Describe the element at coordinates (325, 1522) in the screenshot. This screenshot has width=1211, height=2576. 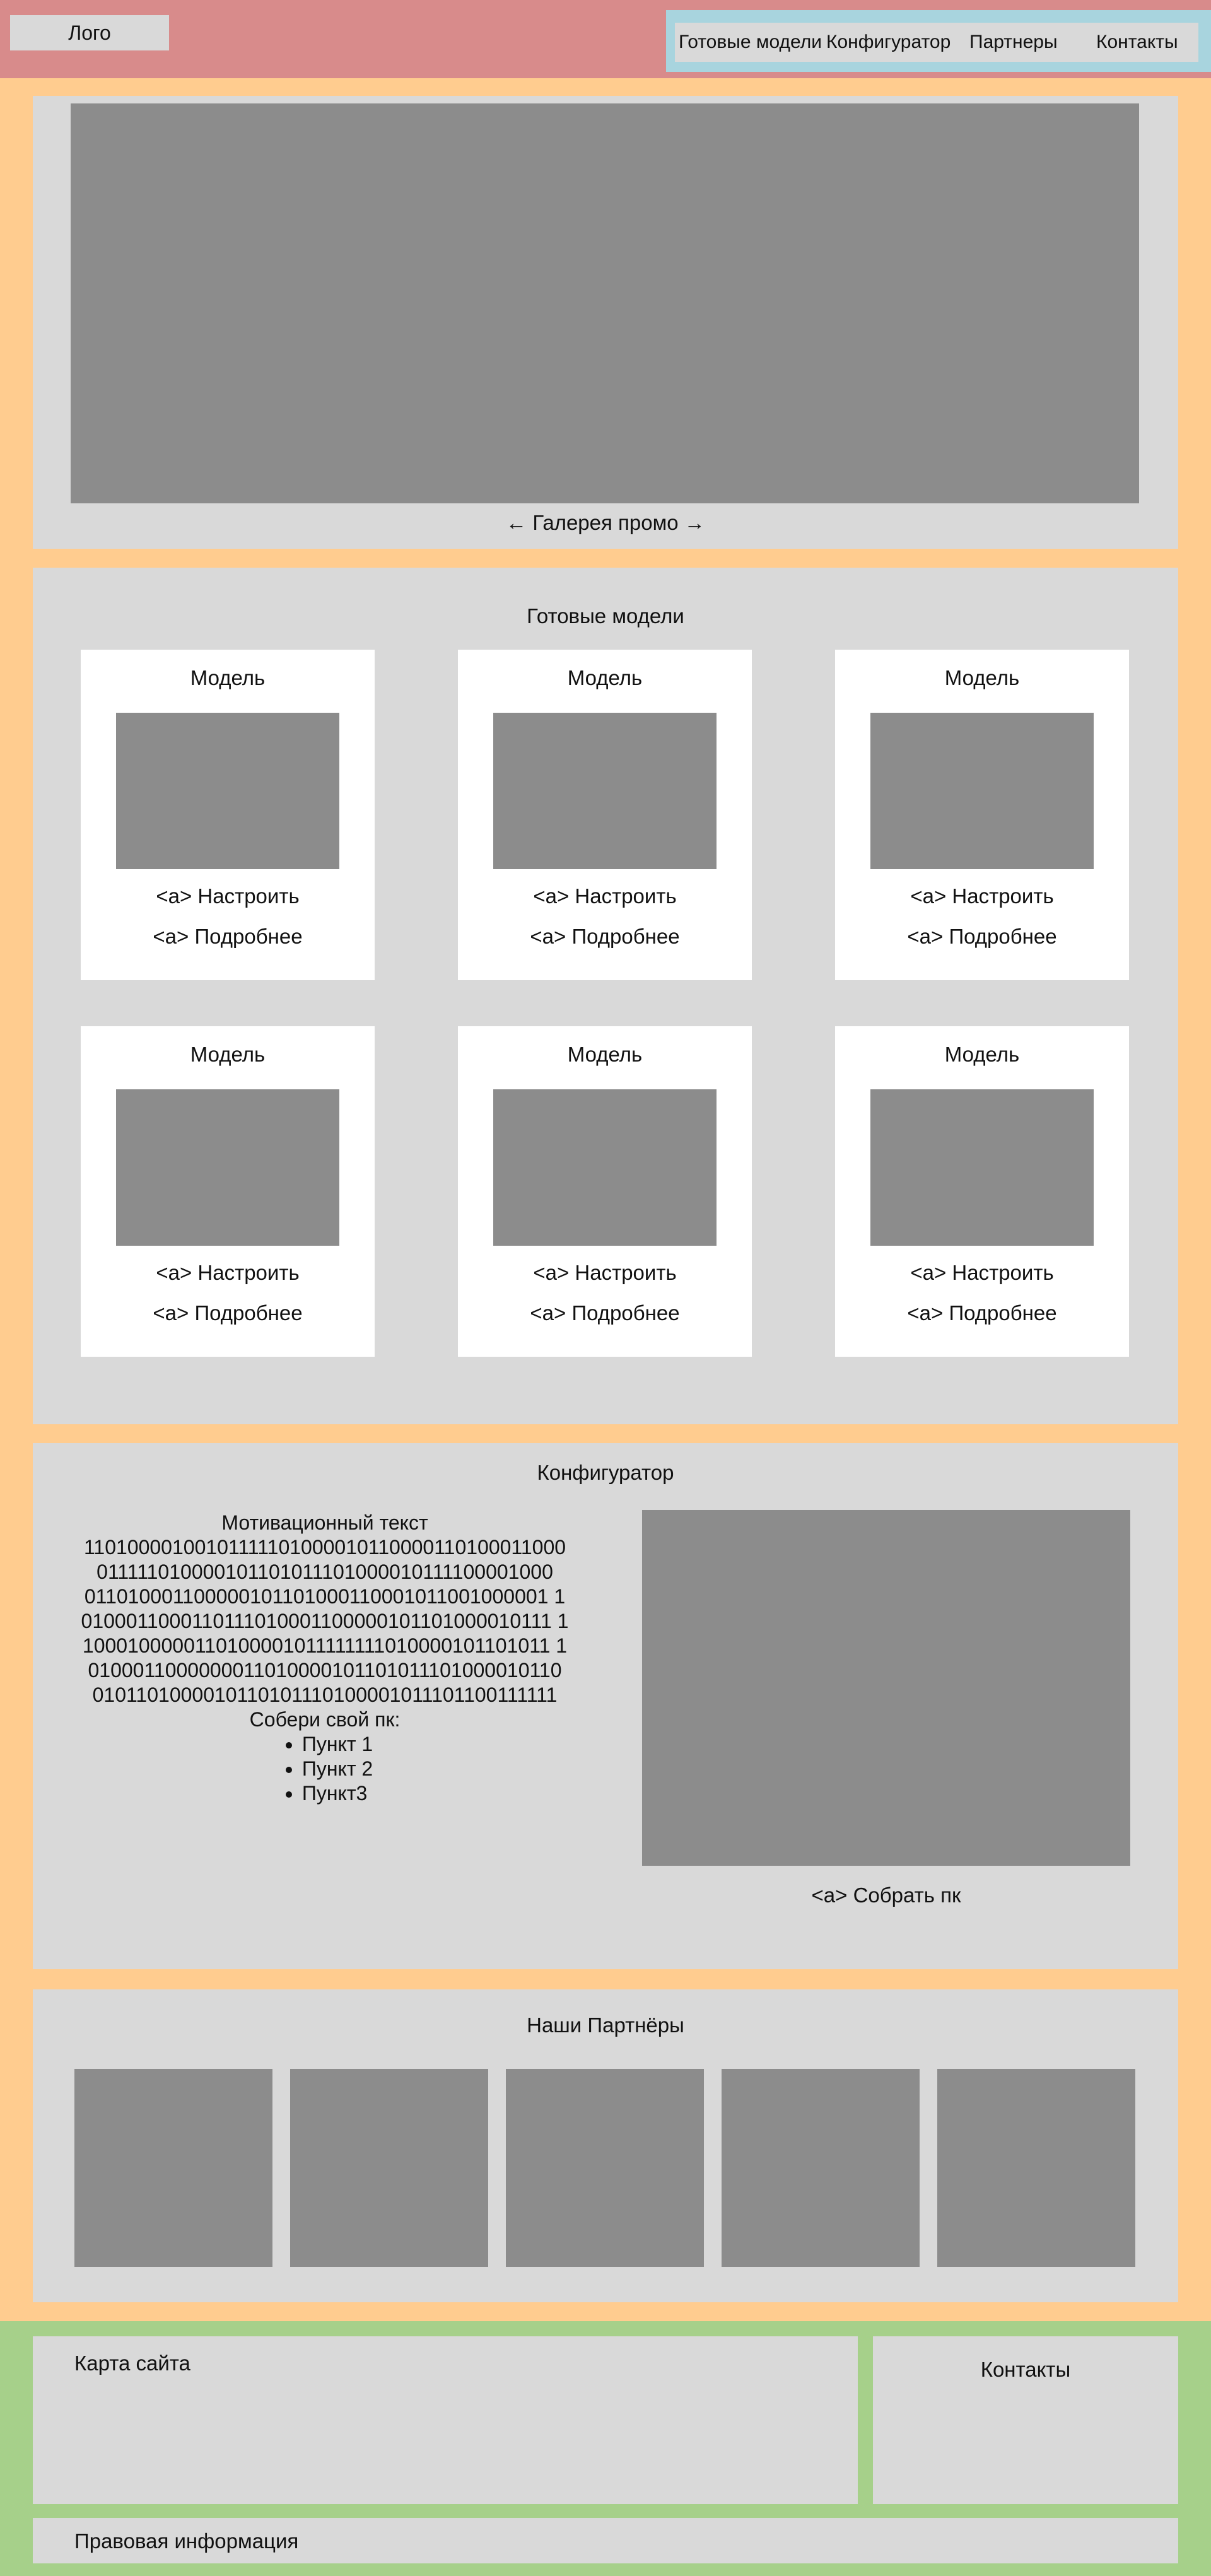
I see `motivation-heading: Мотивационный текст` at that location.